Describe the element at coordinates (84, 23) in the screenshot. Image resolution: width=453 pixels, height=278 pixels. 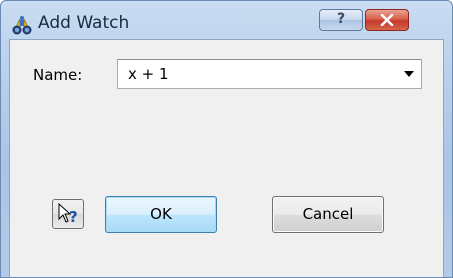
I see `dialog-title: Add Watch` at that location.